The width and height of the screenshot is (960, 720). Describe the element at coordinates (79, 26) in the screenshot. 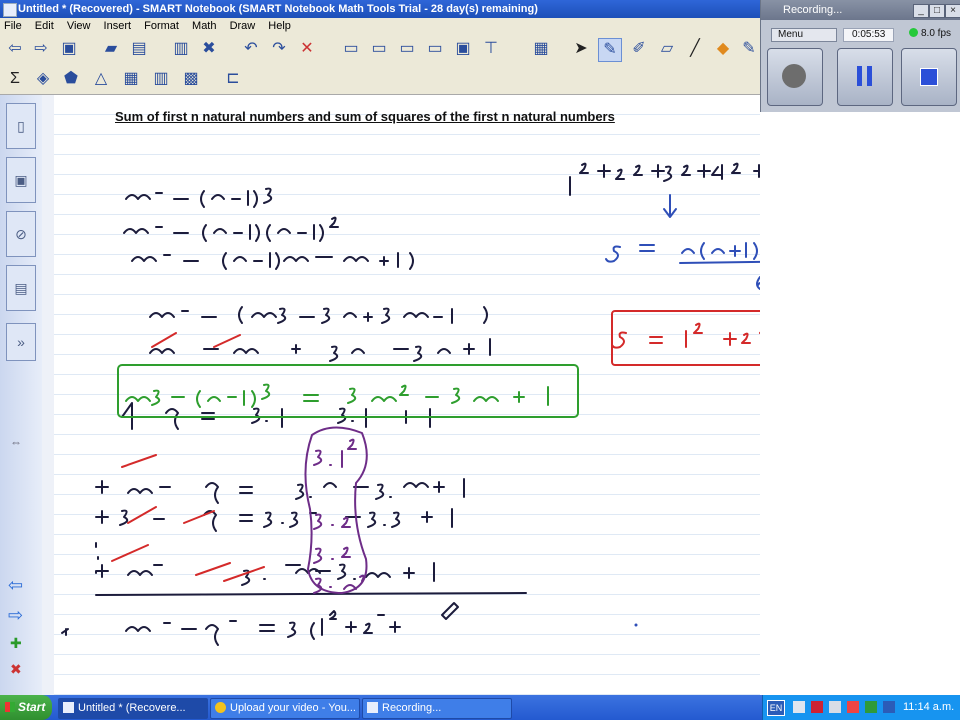

I see `menu-view: View` at that location.